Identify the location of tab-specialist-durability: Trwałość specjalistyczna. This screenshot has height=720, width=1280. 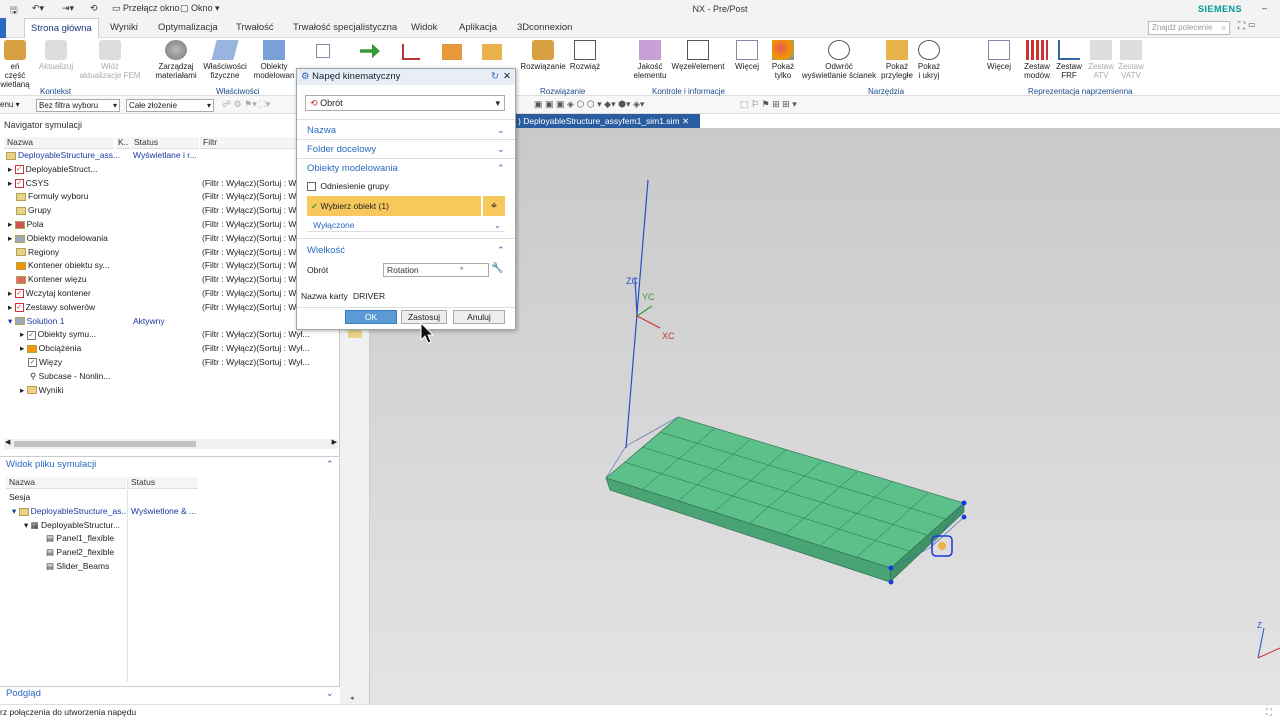
(345, 28).